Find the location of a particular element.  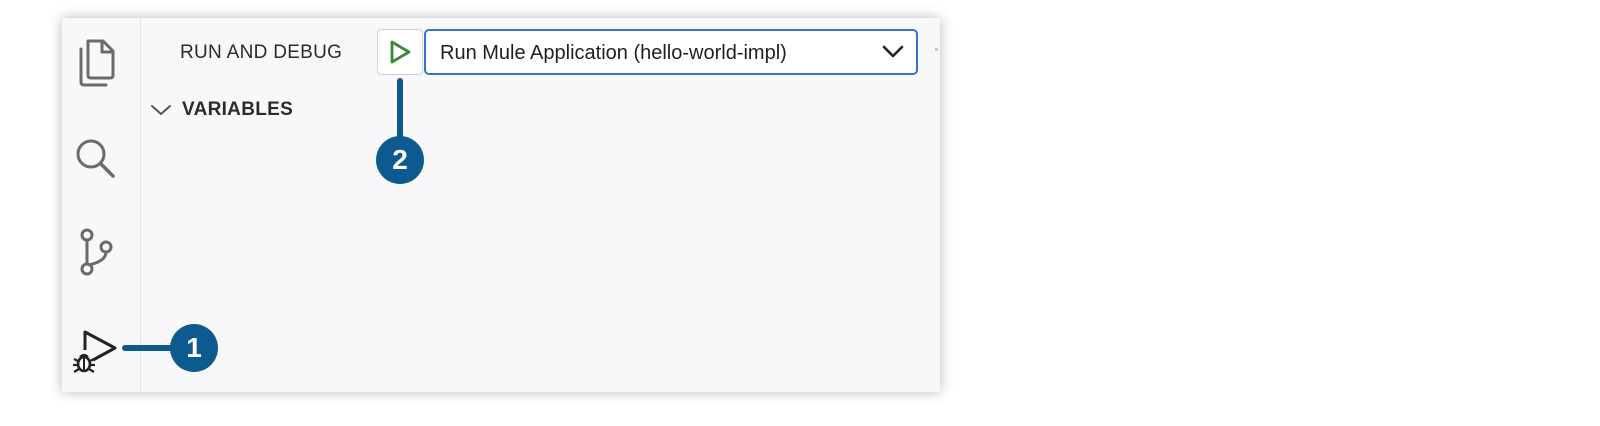

callout-badge-1: 1 is located at coordinates (194, 348).